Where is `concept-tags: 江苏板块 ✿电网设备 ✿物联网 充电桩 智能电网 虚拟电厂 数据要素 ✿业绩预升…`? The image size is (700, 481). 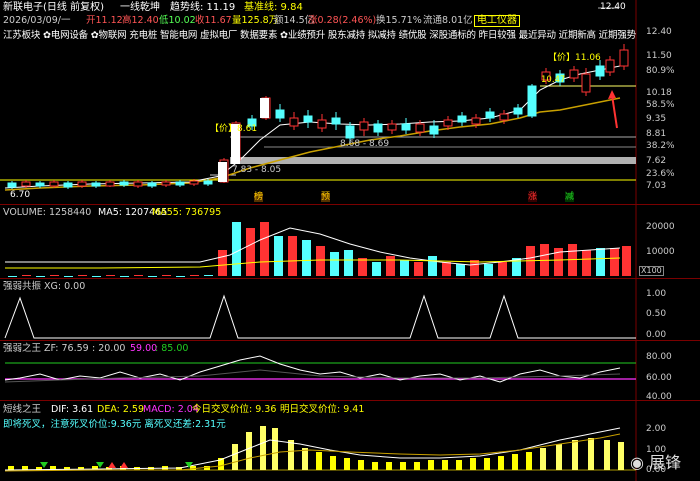 concept-tags: 江苏板块 ✿电网设备 ✿物联网 充电桩 智能电网 虚拟电厂 数据要素 ✿业绩预升… is located at coordinates (319, 36).